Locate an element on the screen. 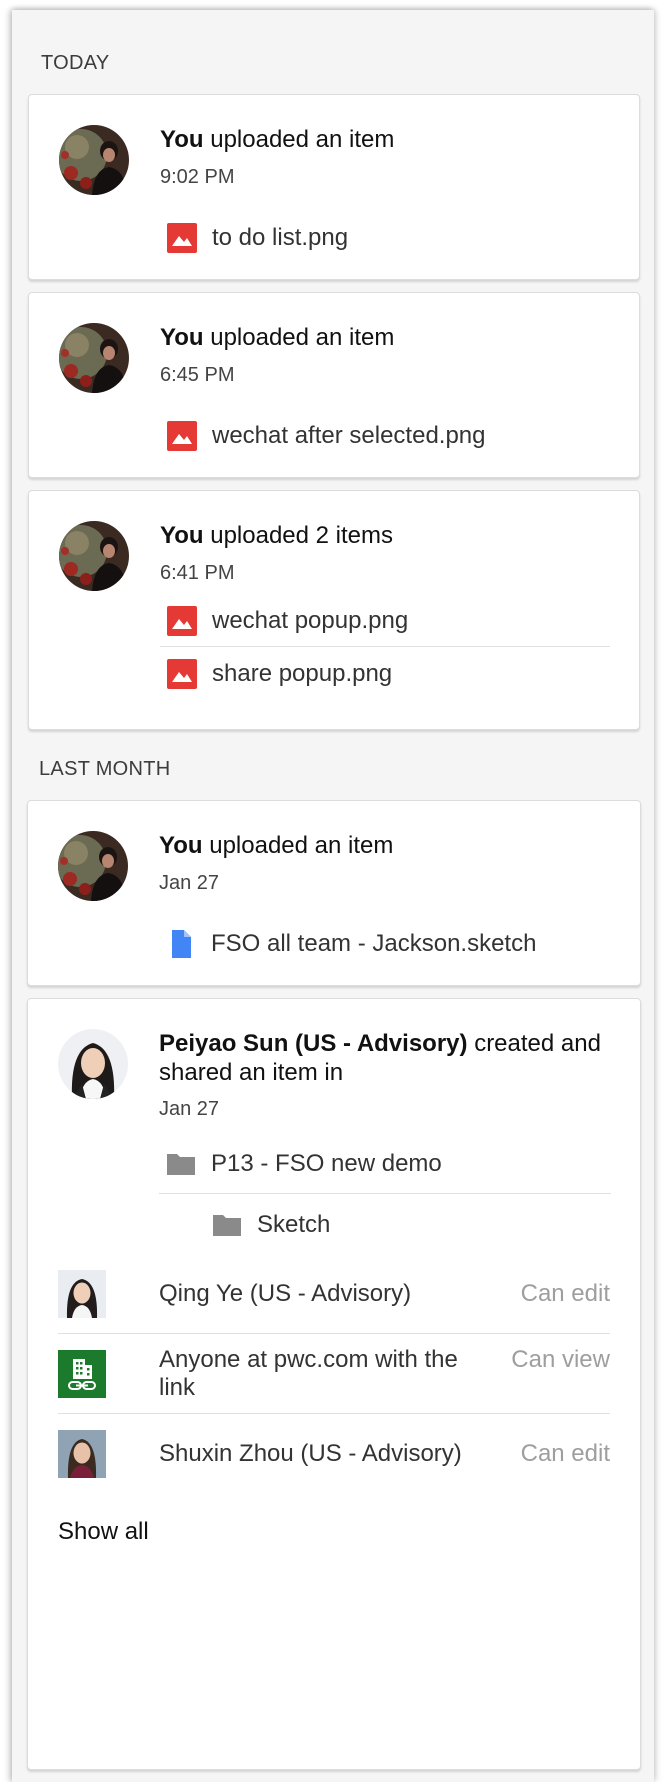 Image resolution: width=666 pixels, height=1782 pixels. activity-headline: You uploaded 2 items is located at coordinates (390, 535).